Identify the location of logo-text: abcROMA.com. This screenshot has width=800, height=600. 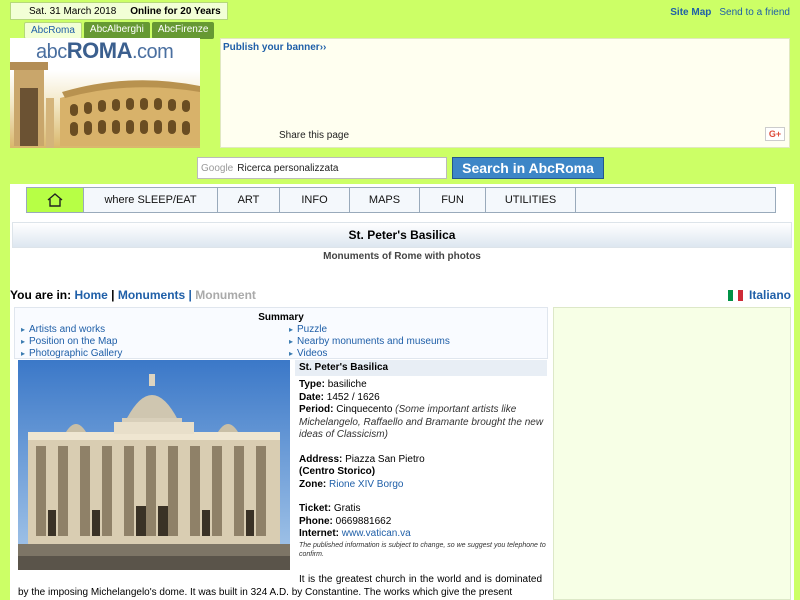
(105, 50).